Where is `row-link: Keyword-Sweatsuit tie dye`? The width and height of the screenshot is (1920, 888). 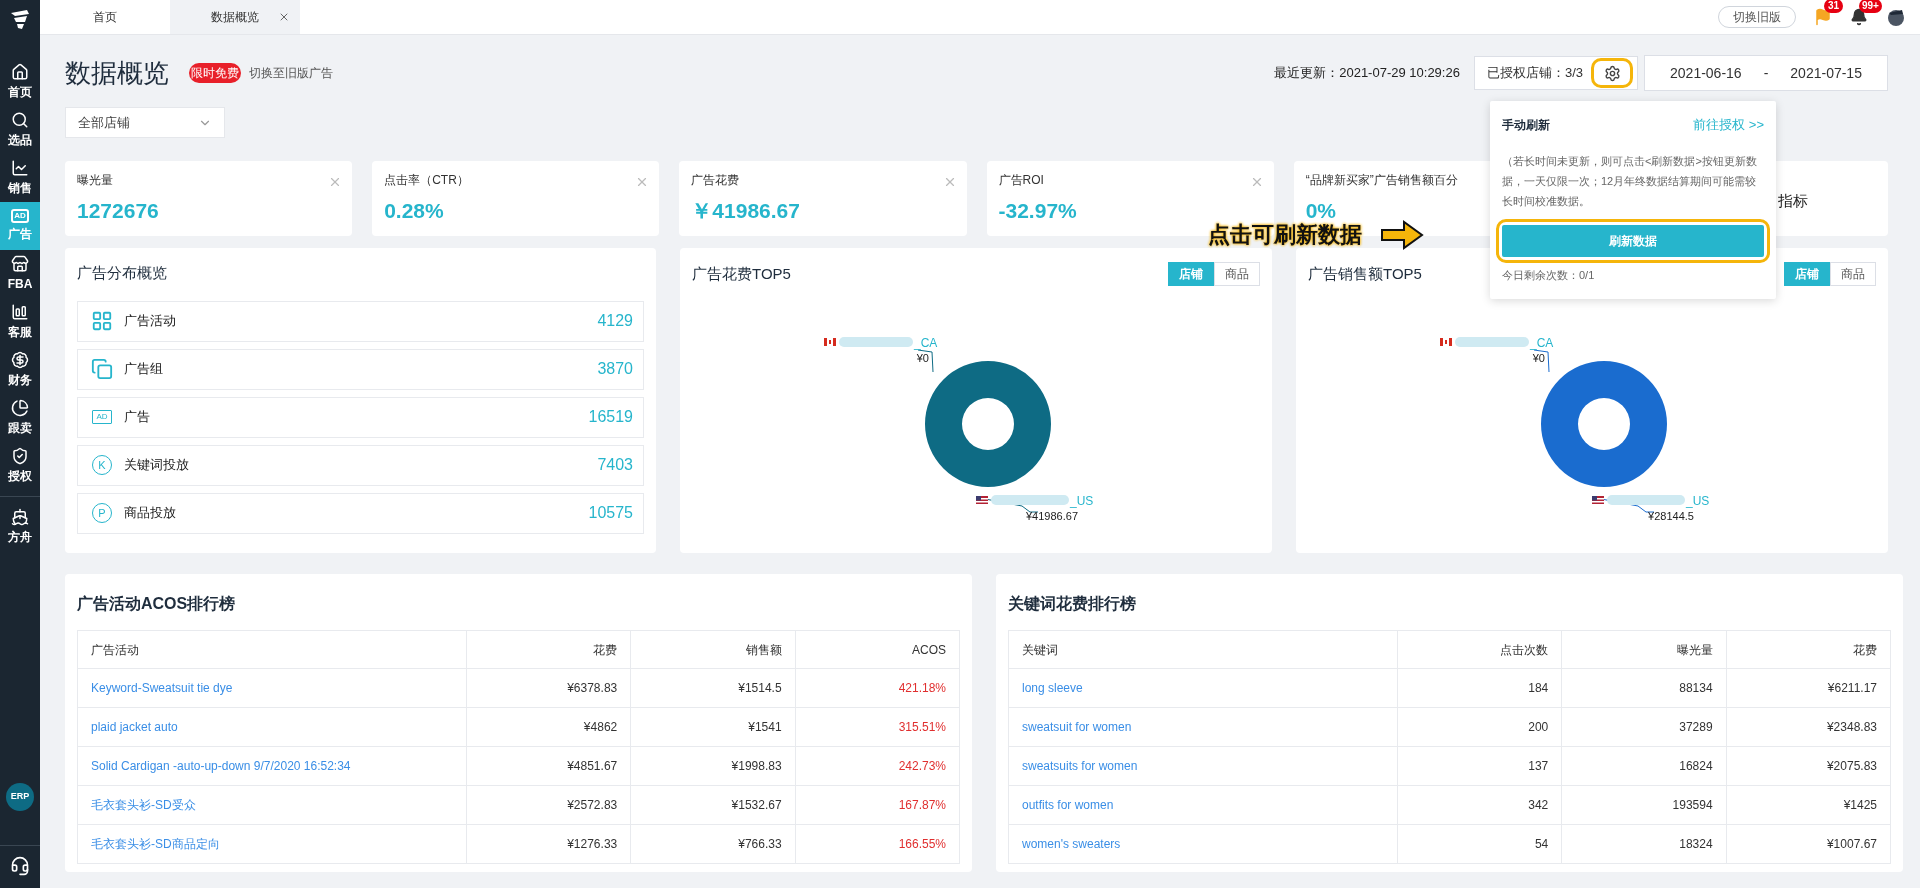 row-link: Keyword-Sweatsuit tie dye is located at coordinates (272, 688).